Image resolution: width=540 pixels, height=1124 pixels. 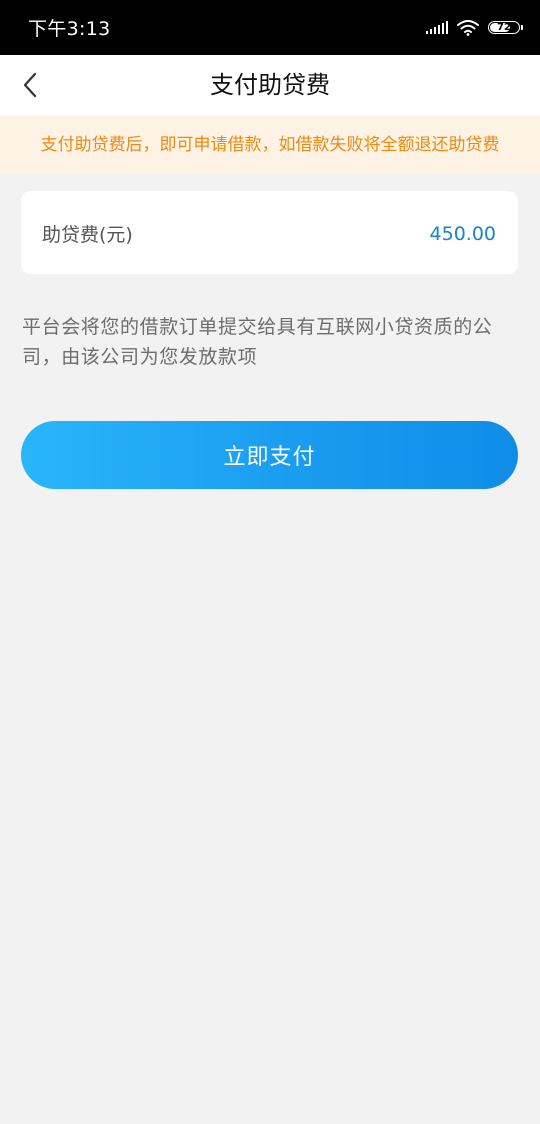 I want to click on page-title: 支付助贷费, so click(x=270, y=85).